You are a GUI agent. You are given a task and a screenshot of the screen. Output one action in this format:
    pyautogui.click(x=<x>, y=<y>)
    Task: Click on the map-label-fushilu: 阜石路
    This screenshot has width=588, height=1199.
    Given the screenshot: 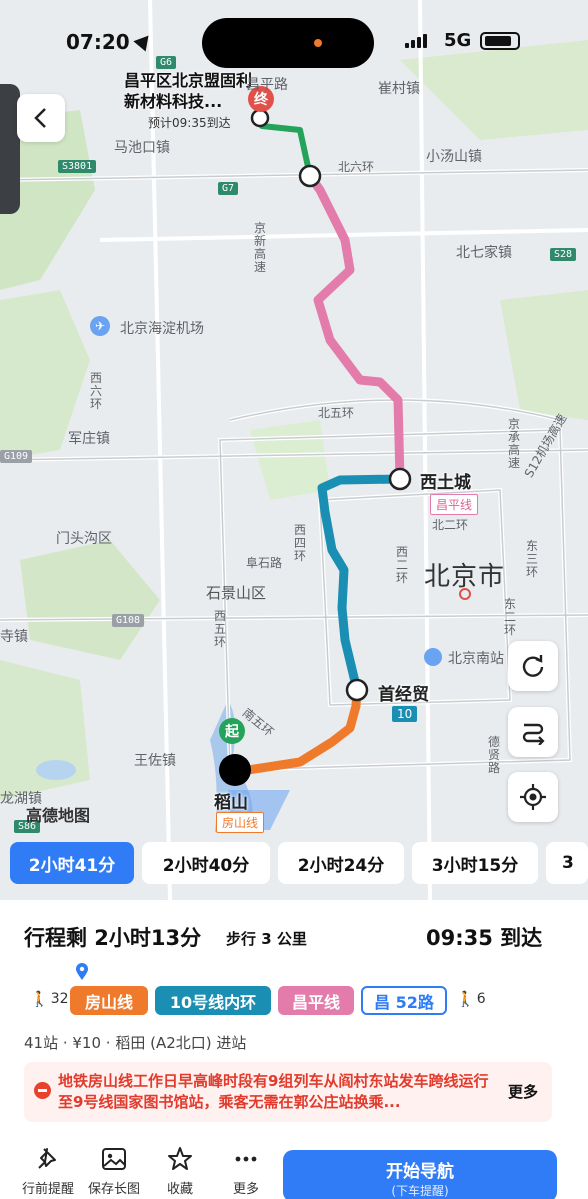 What is the action you would take?
    pyautogui.click(x=264, y=563)
    